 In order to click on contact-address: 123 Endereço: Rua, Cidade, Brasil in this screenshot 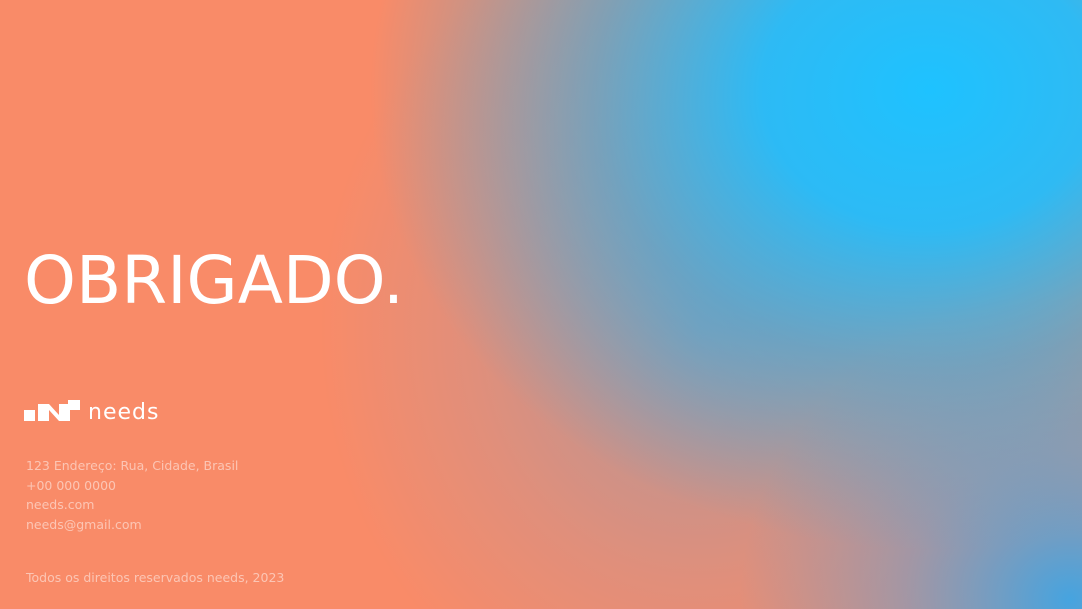, I will do `click(132, 465)`.